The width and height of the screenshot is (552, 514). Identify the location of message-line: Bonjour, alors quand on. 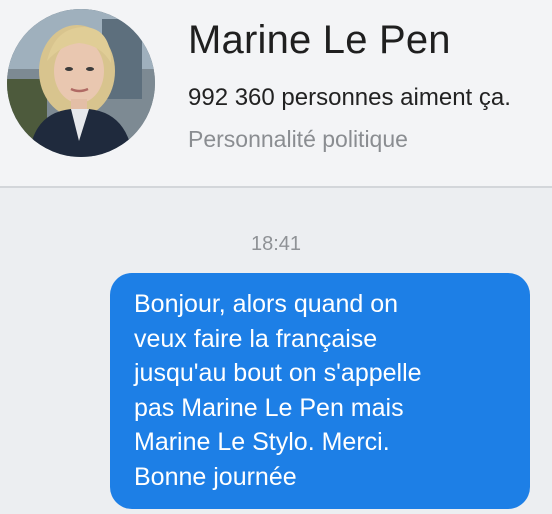
(266, 304).